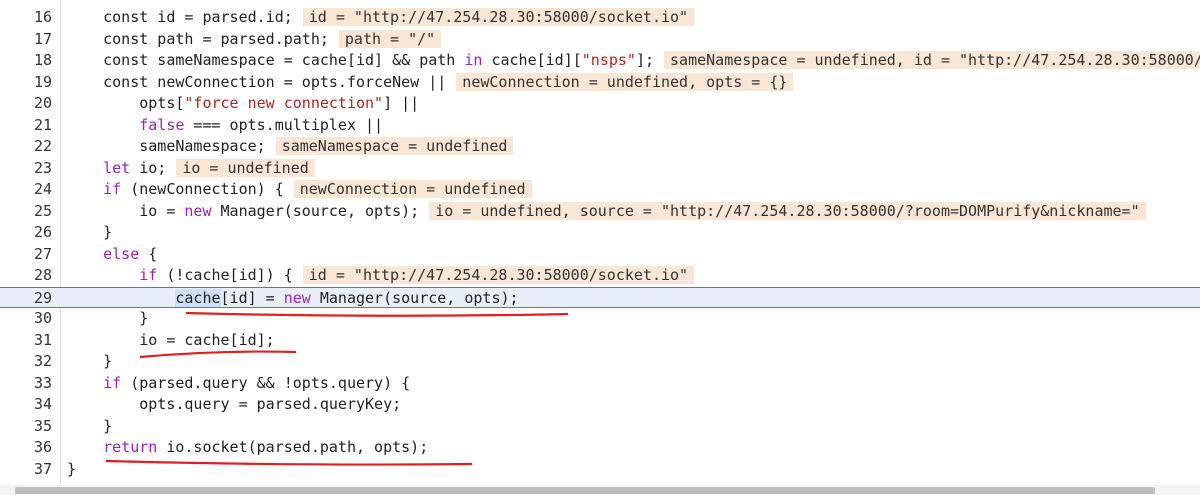 This screenshot has width=1200, height=495. What do you see at coordinates (293, 447) in the screenshot?
I see `code-token: io.socket(parsed.path, opts);` at bounding box center [293, 447].